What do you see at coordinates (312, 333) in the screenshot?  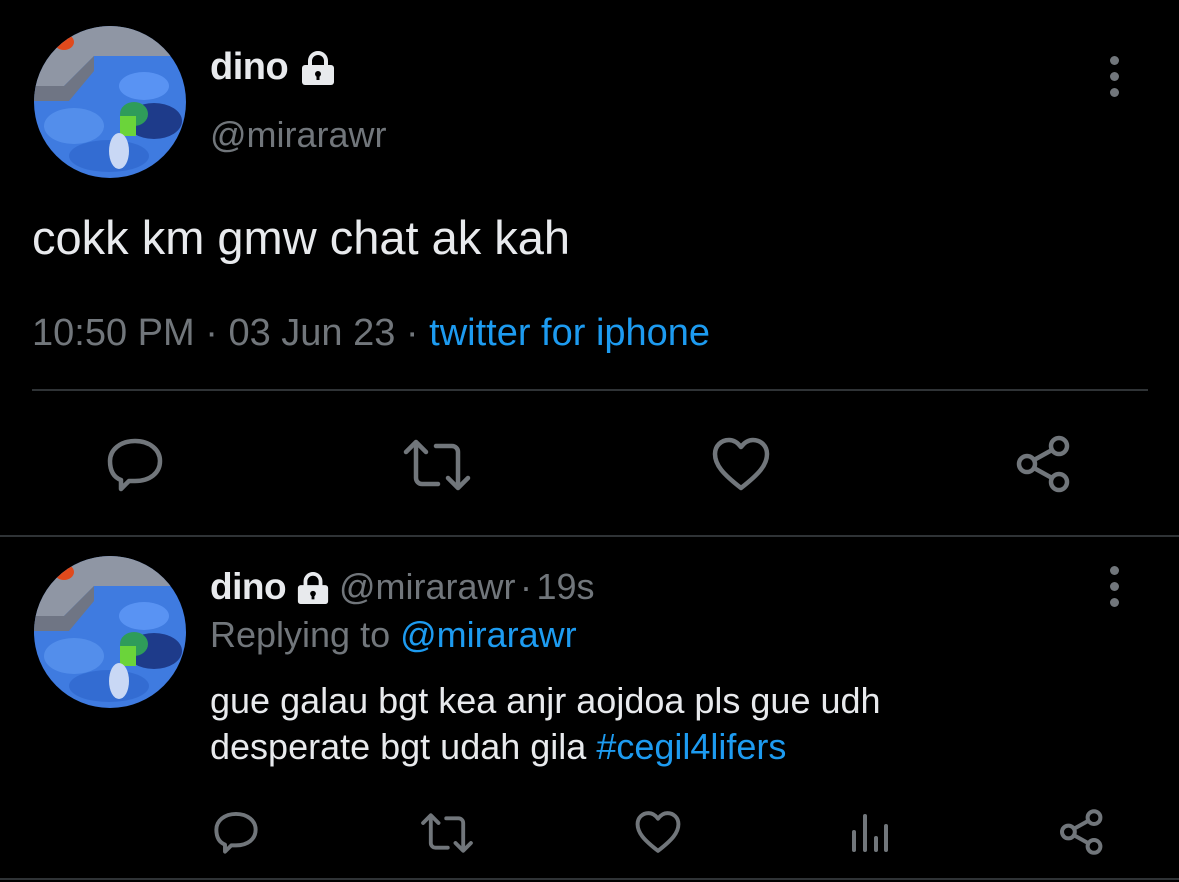 I see `tweet-date: 03 Jun 23` at bounding box center [312, 333].